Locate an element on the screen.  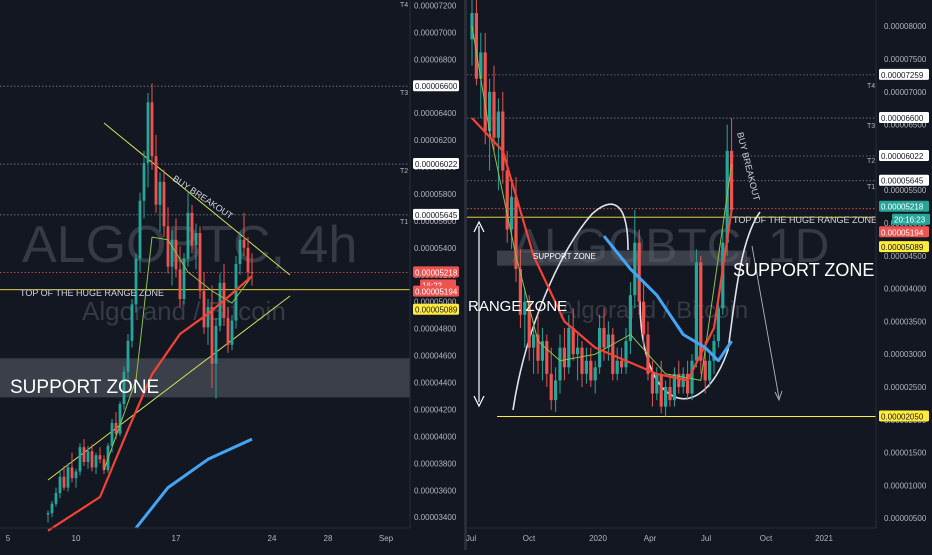
right-support-zone-big-label: SUPPORT ZONE is located at coordinates (803, 270).